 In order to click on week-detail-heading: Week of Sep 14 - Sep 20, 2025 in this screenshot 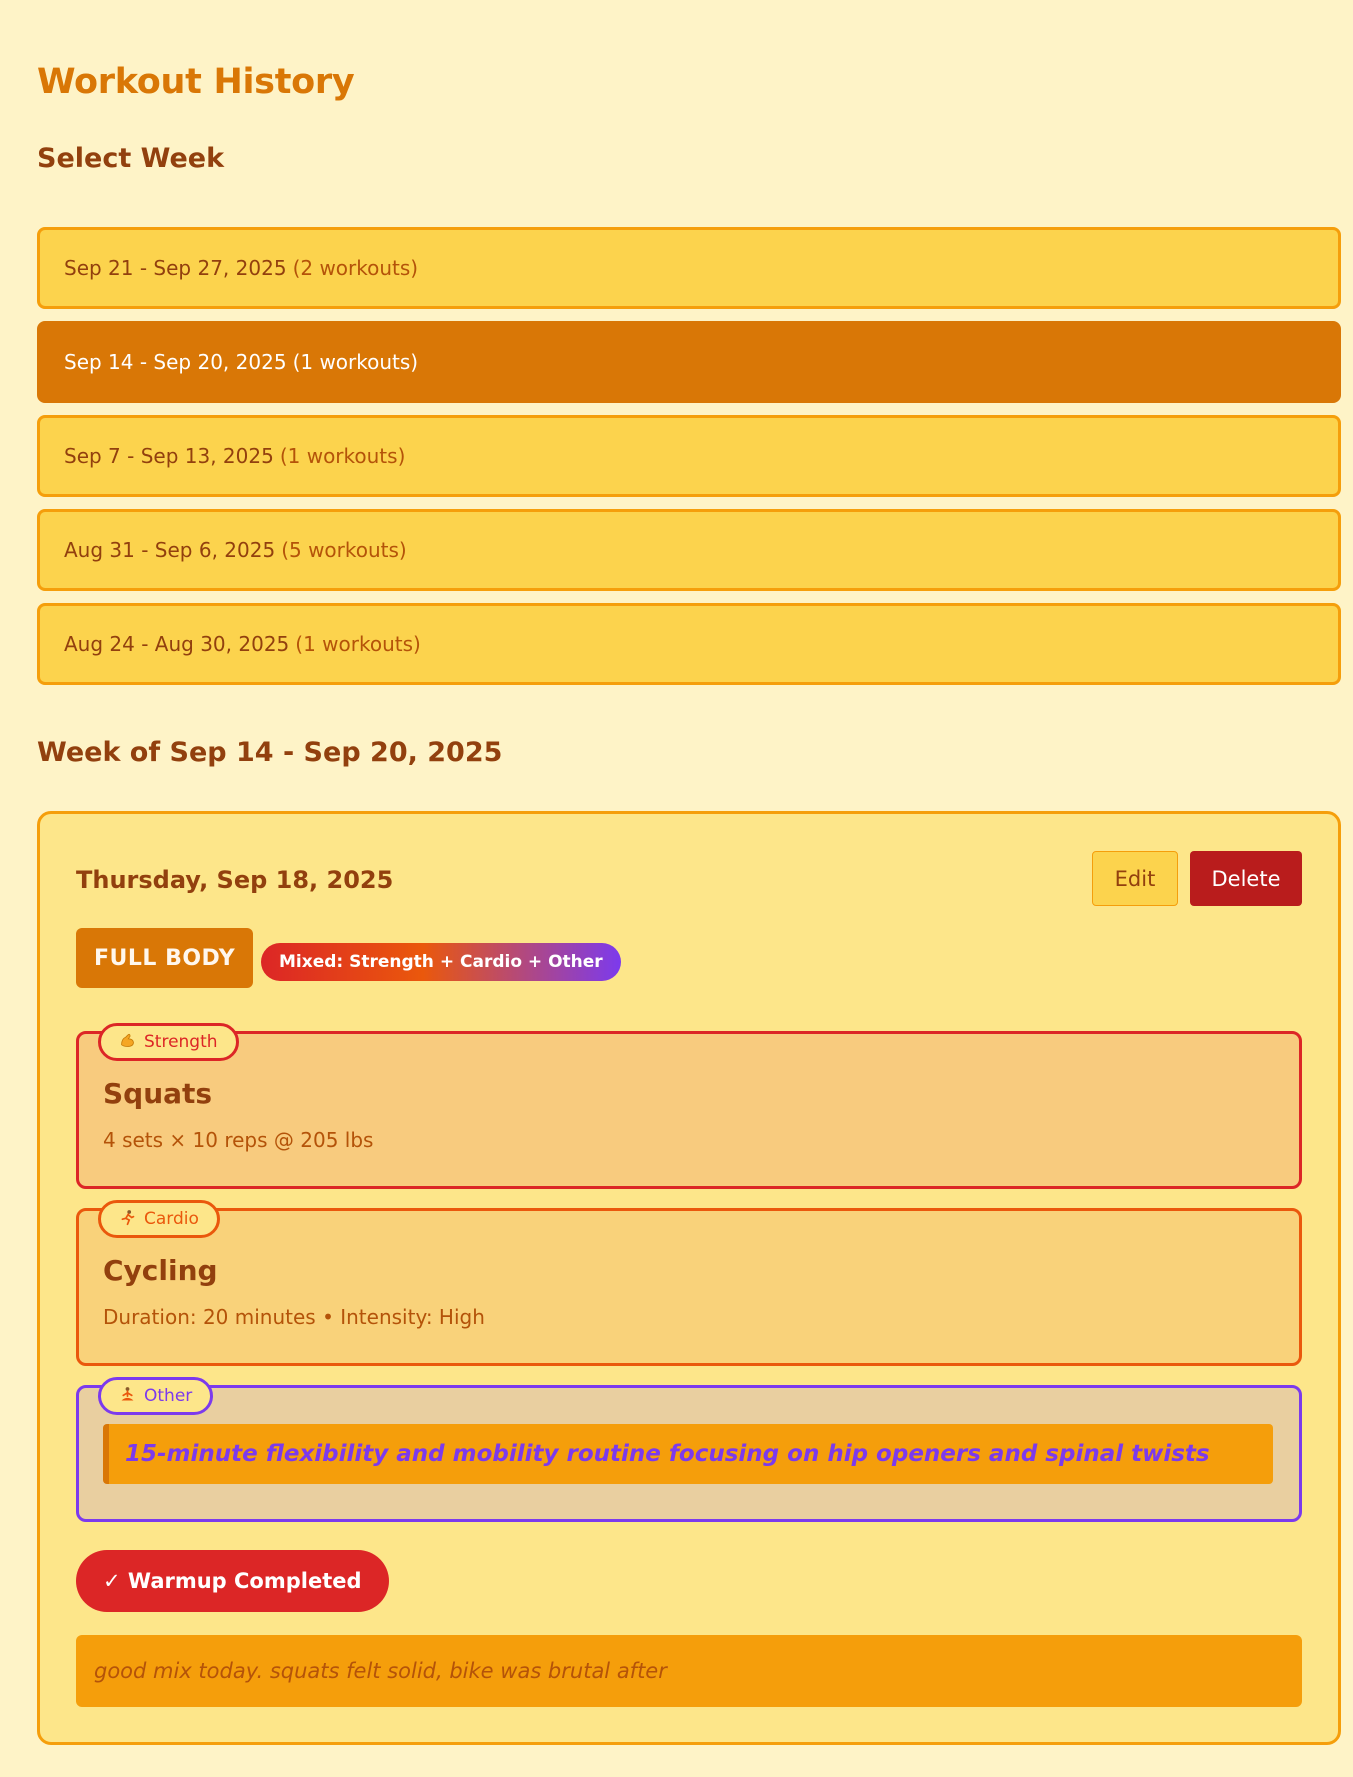, I will do `click(270, 752)`.